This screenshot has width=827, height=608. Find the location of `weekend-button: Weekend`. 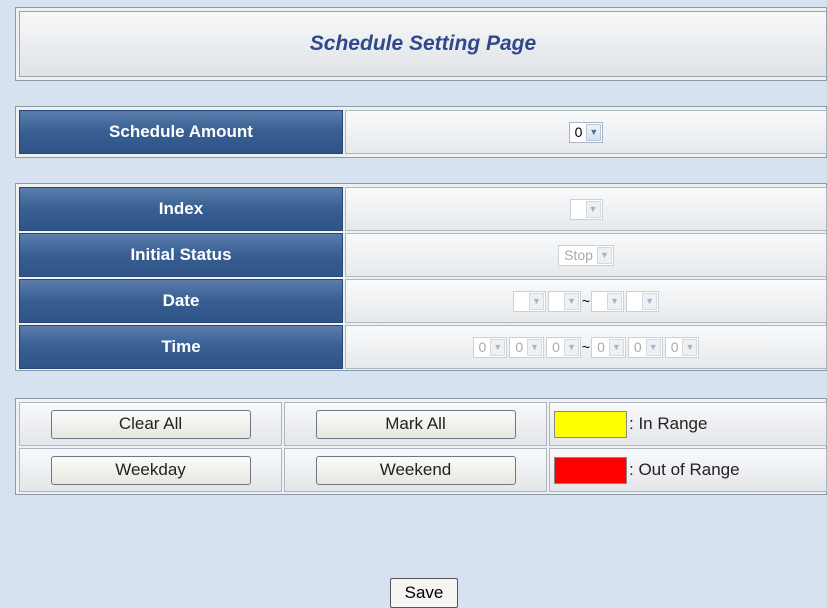

weekend-button: Weekend is located at coordinates (415, 470).